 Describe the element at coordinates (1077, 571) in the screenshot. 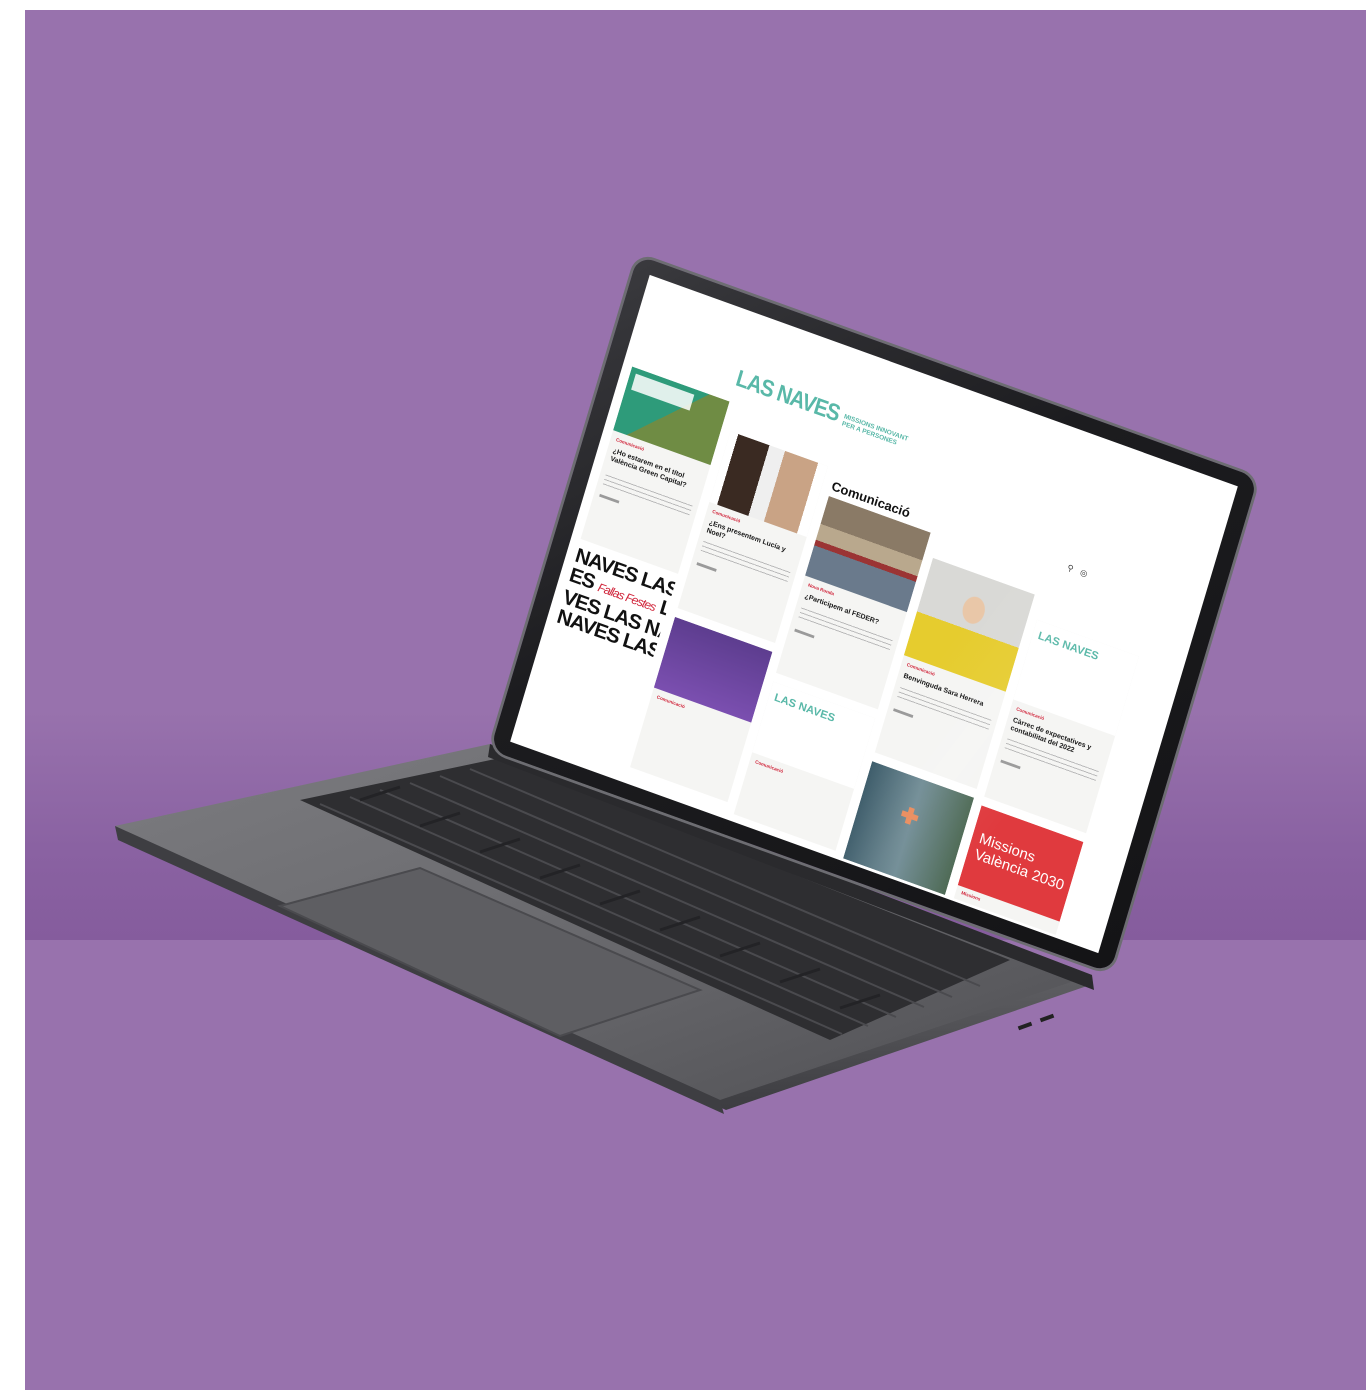

I see `header-icons: ⚲ ◎` at that location.